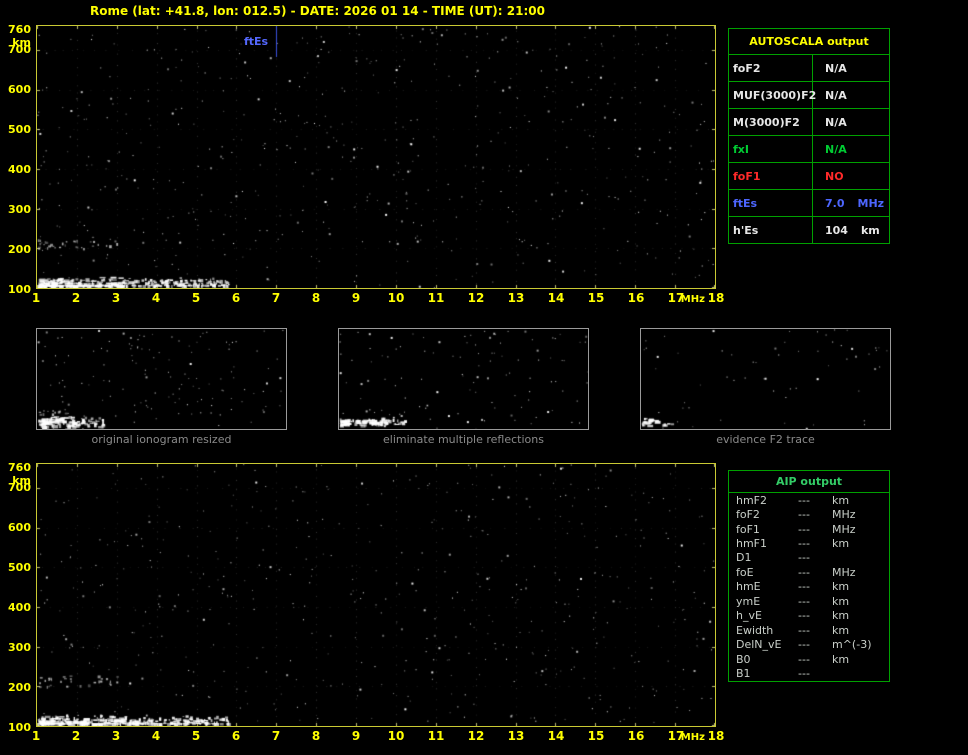 This screenshot has height=755, width=968. I want to click on aip-row: foF1 --- MHz, so click(809, 529).